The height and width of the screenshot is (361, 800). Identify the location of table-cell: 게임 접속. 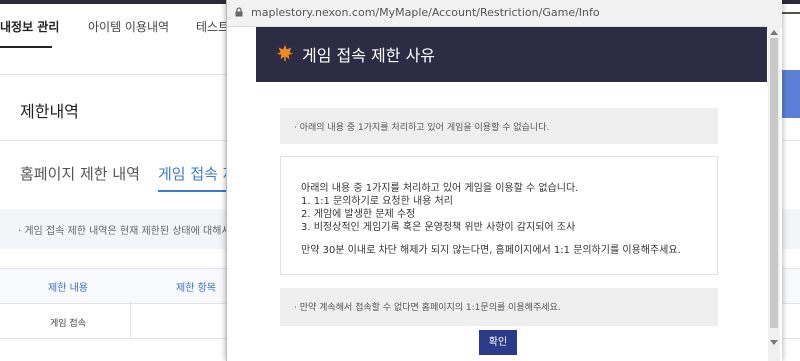
(68, 324).